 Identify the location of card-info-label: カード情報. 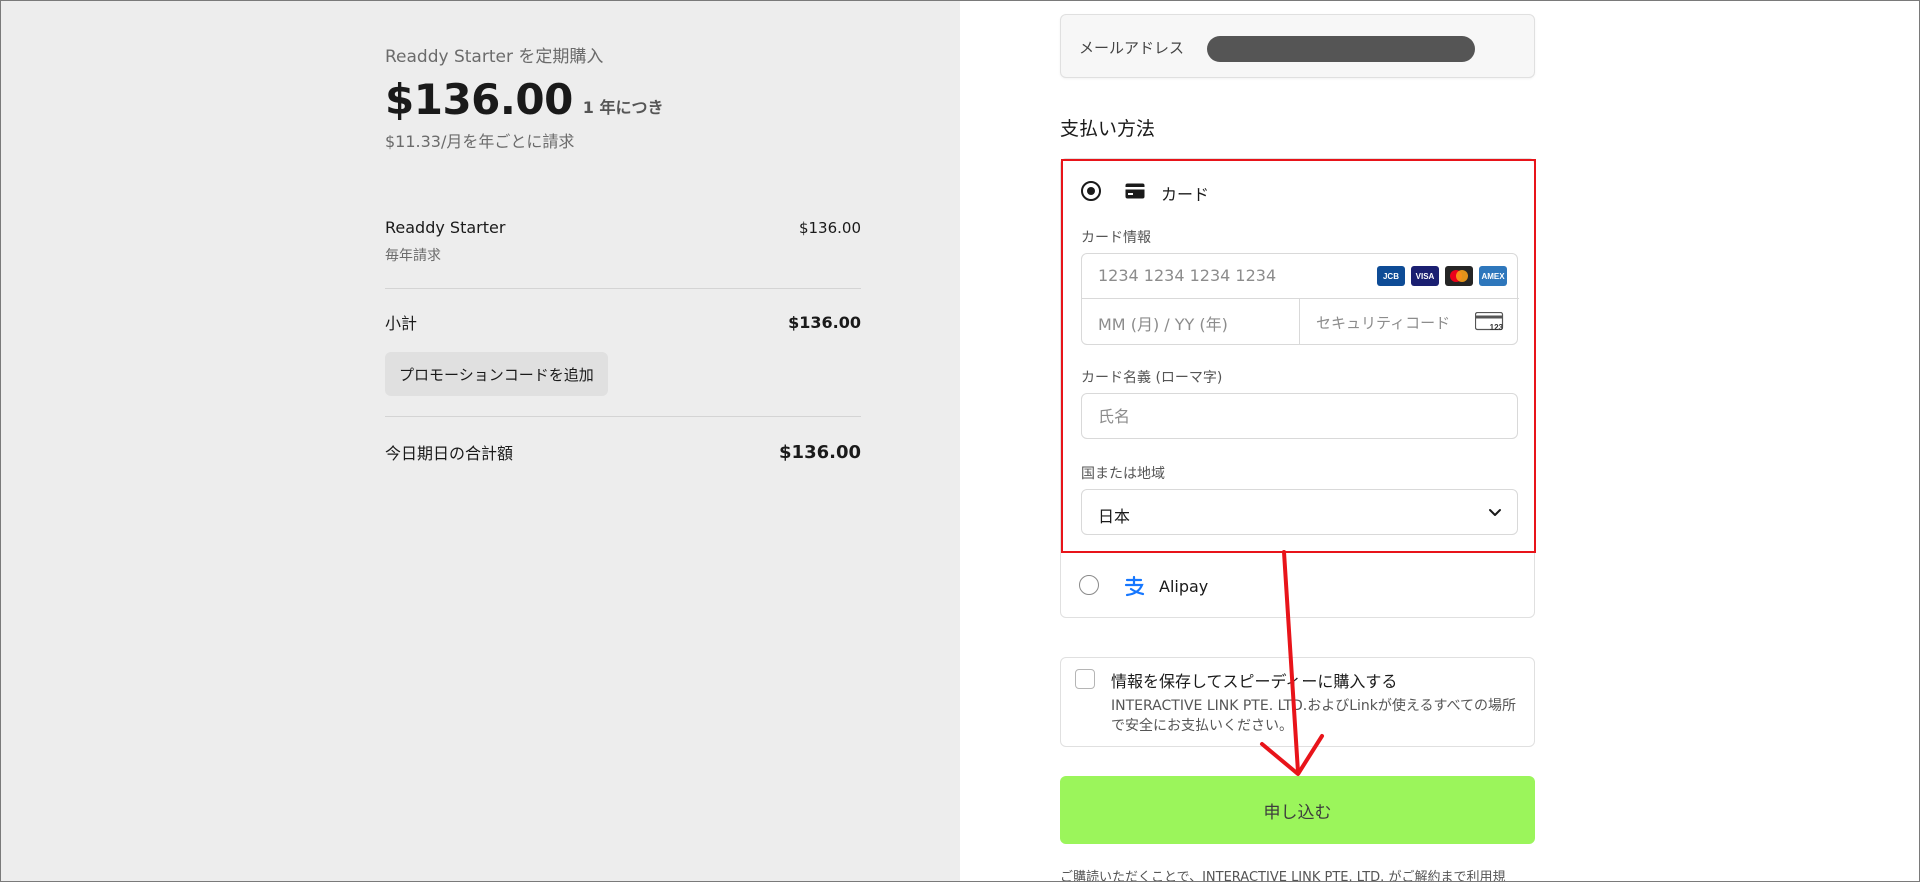
(1116, 238).